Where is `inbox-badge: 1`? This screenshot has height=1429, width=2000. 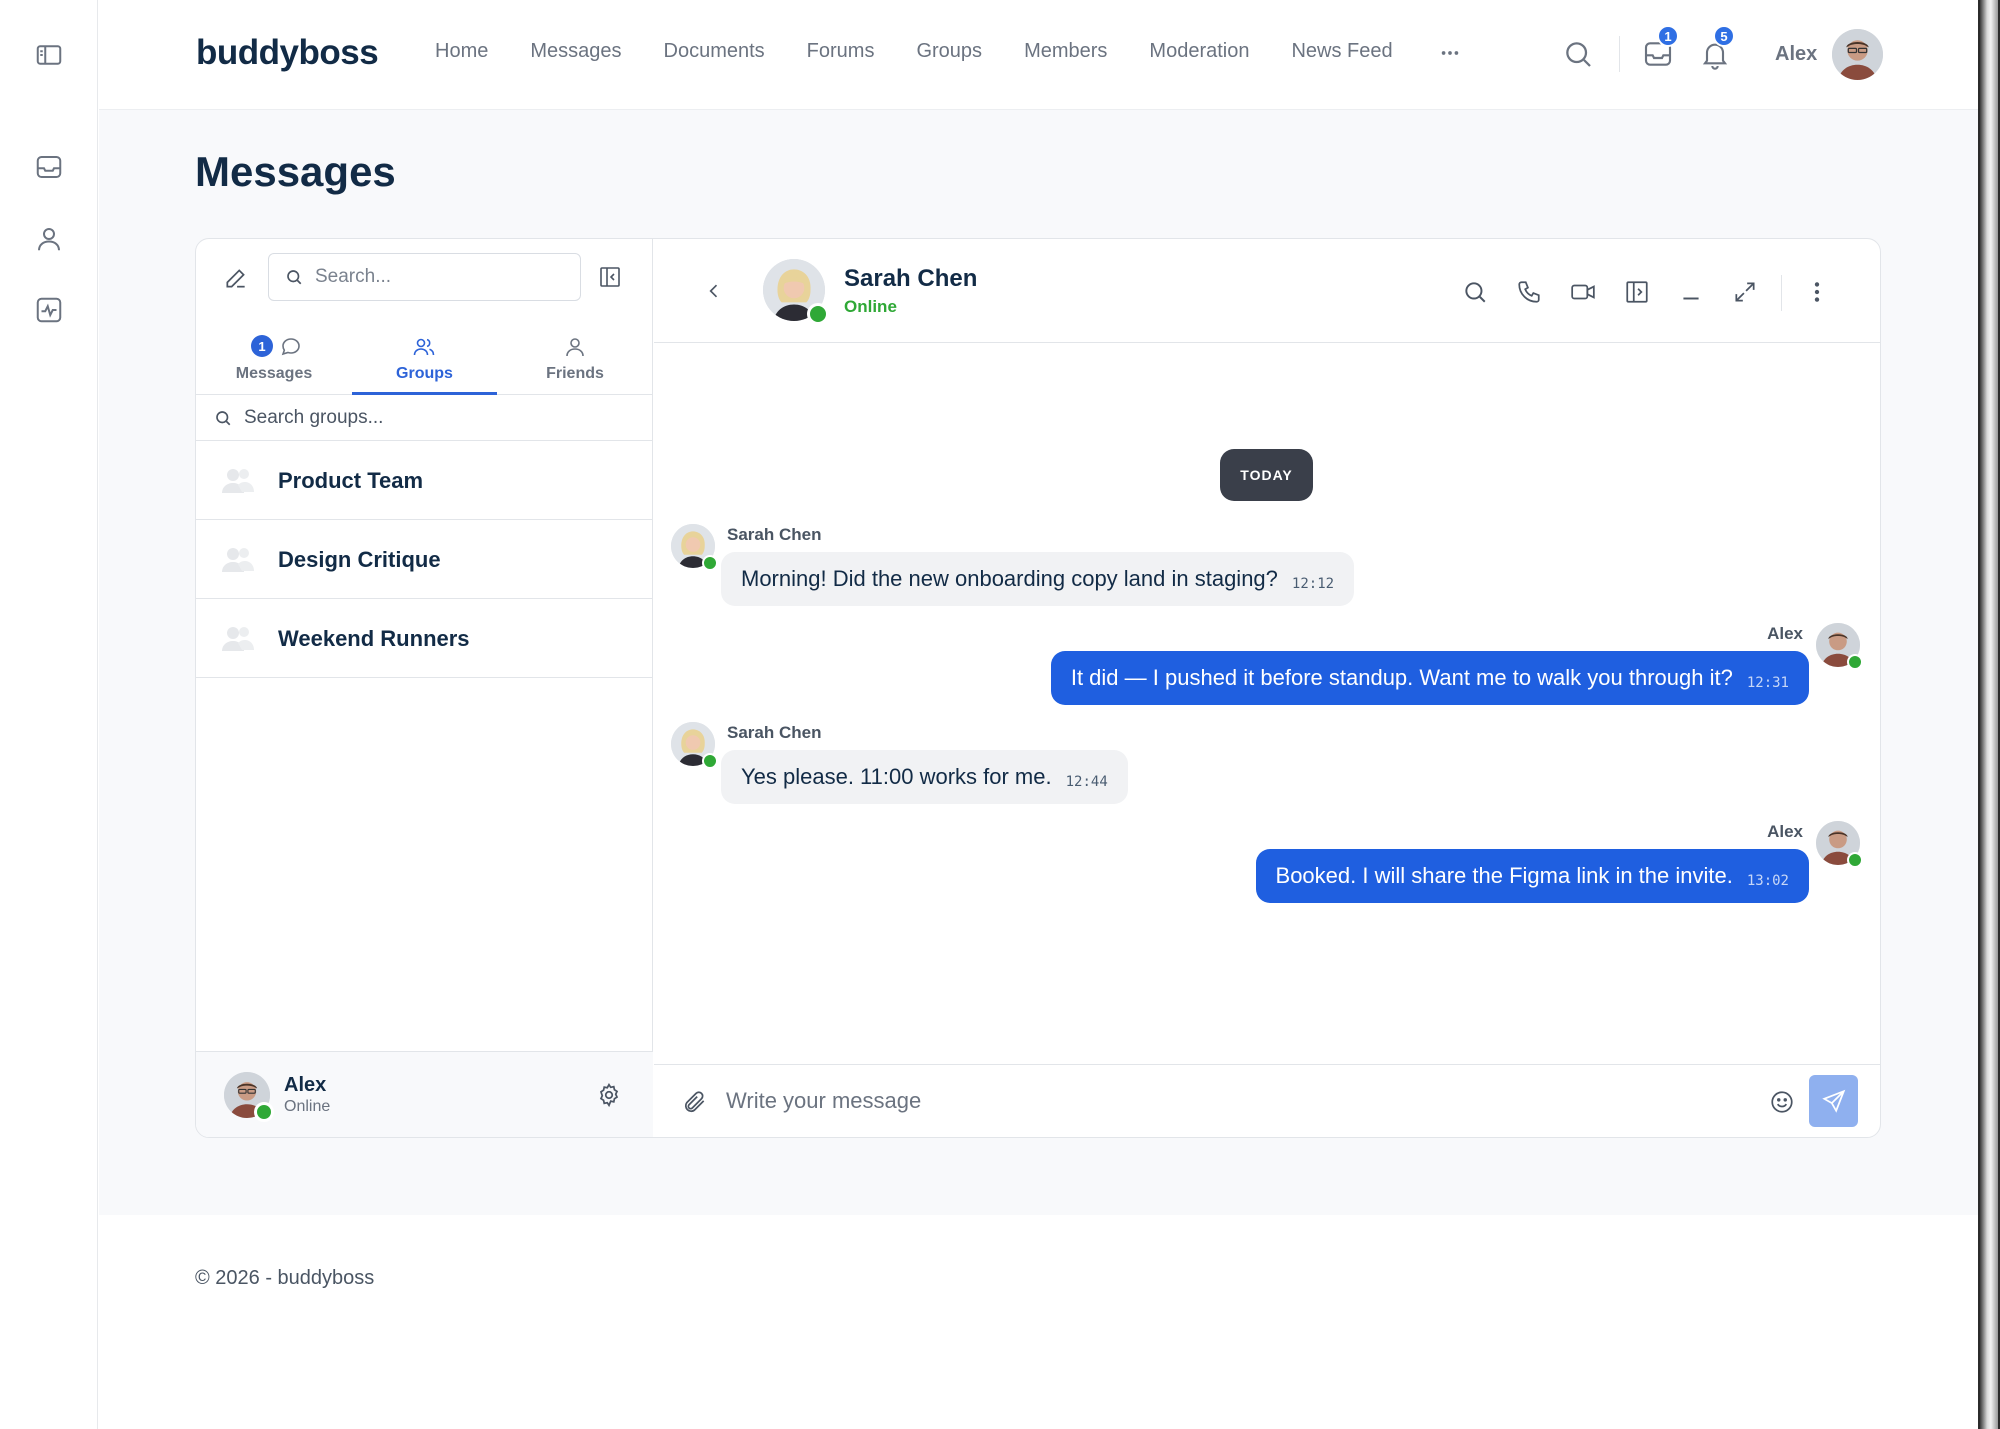 inbox-badge: 1 is located at coordinates (1668, 36).